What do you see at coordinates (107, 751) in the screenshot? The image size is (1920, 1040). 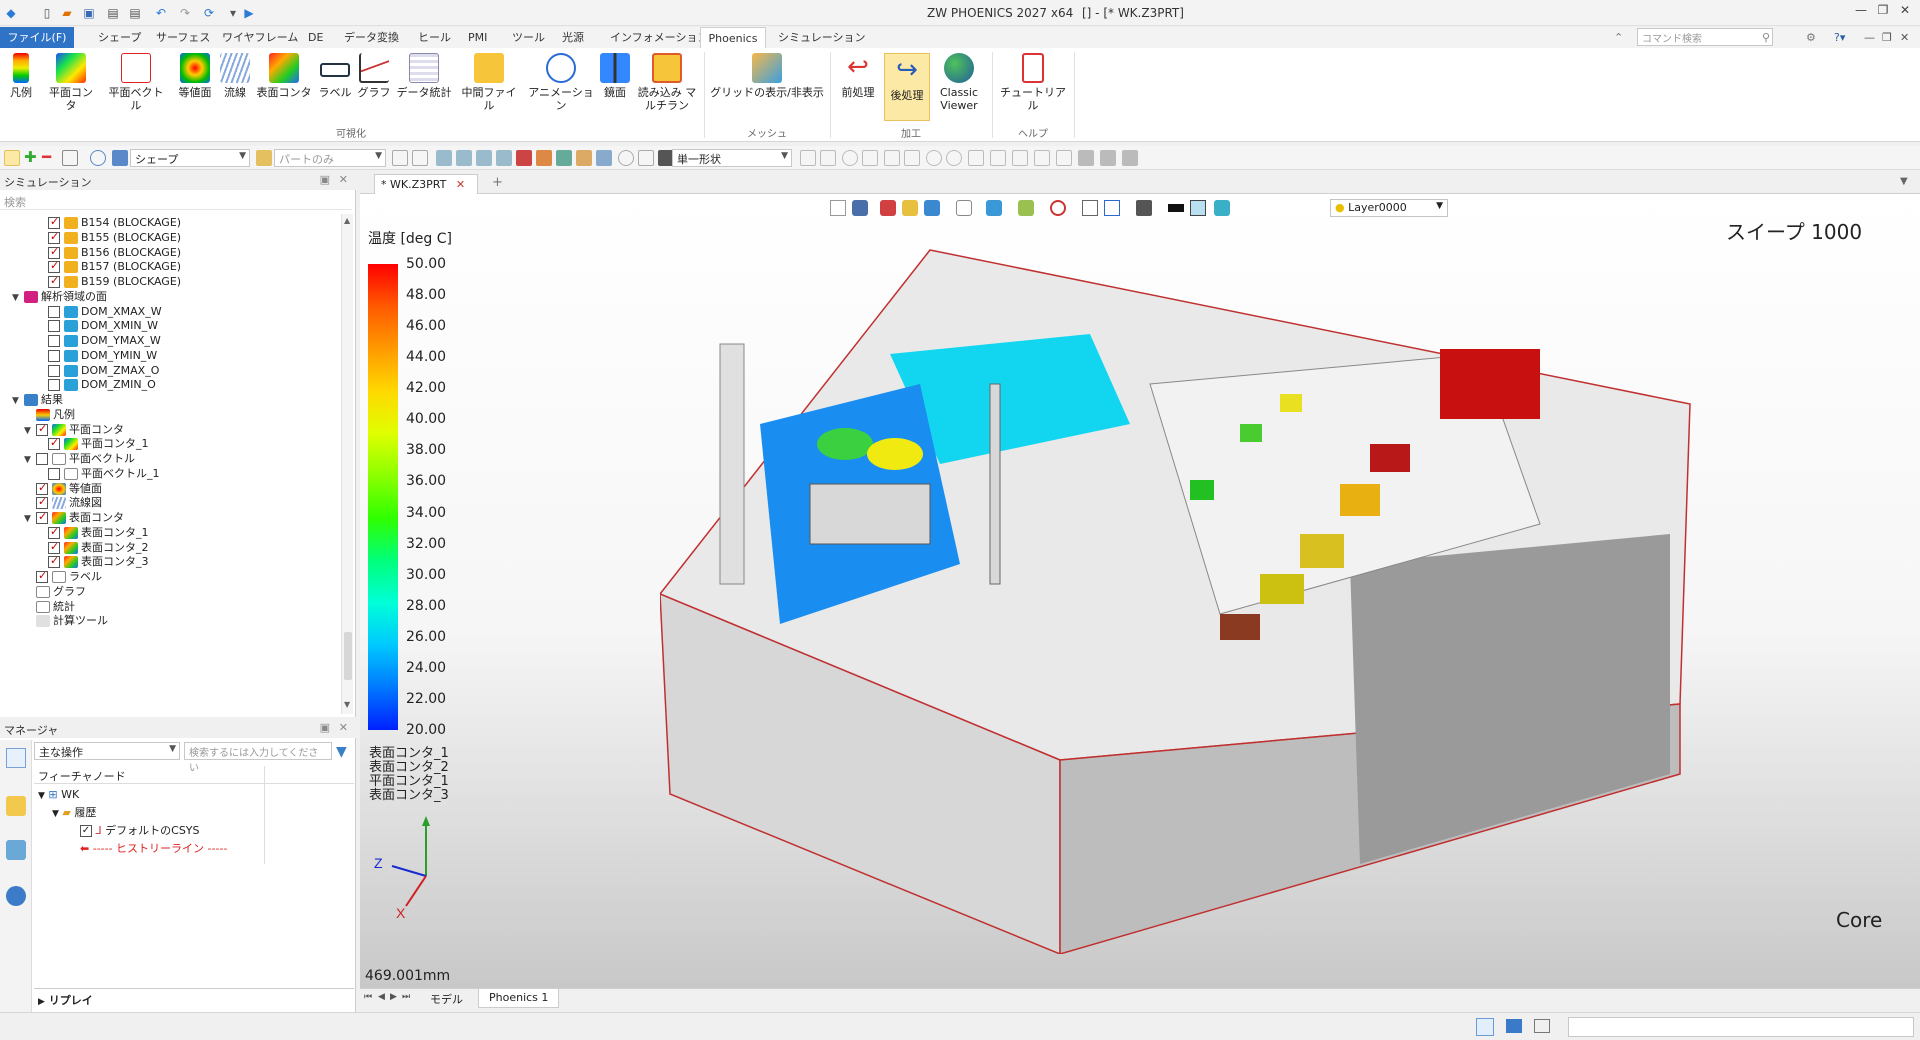 I see `operation-filter-dropdown: 主な操作 ▼` at bounding box center [107, 751].